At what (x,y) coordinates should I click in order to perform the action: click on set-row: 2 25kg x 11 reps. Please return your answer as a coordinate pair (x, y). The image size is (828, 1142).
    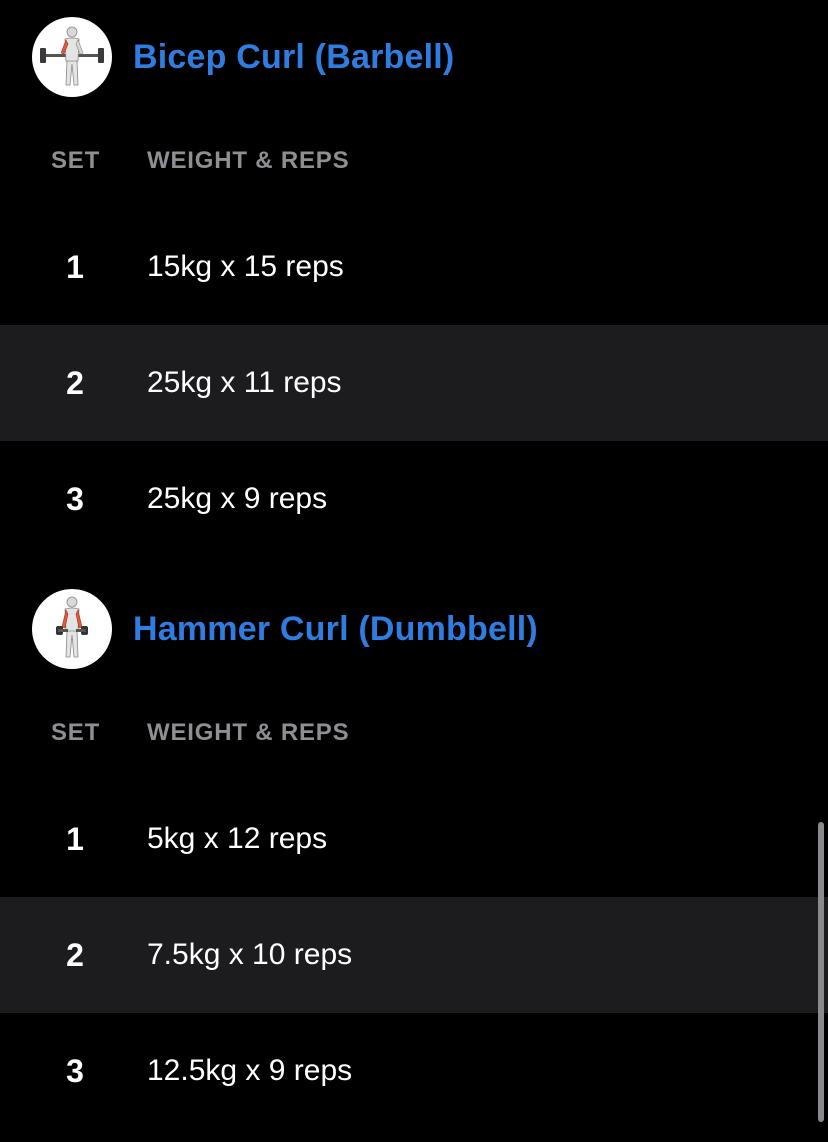
    Looking at the image, I should click on (414, 383).